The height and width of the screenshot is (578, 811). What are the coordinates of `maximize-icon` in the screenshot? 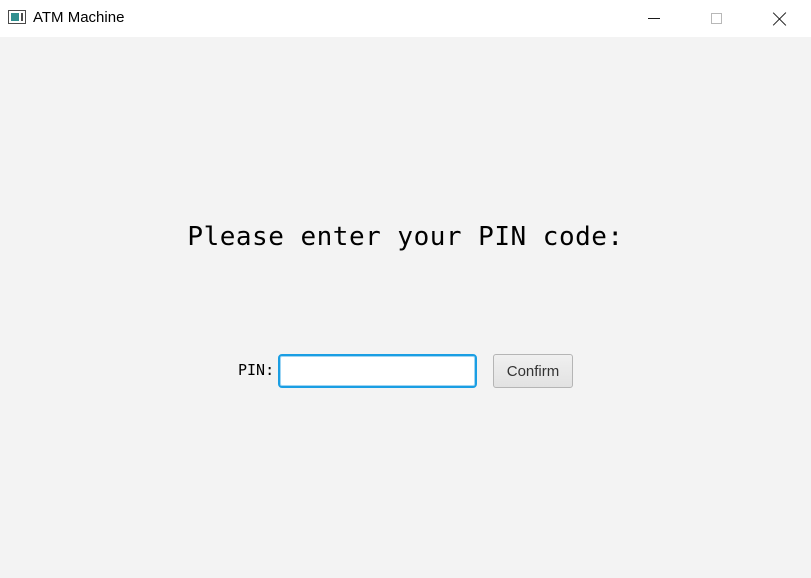 It's located at (716, 18).